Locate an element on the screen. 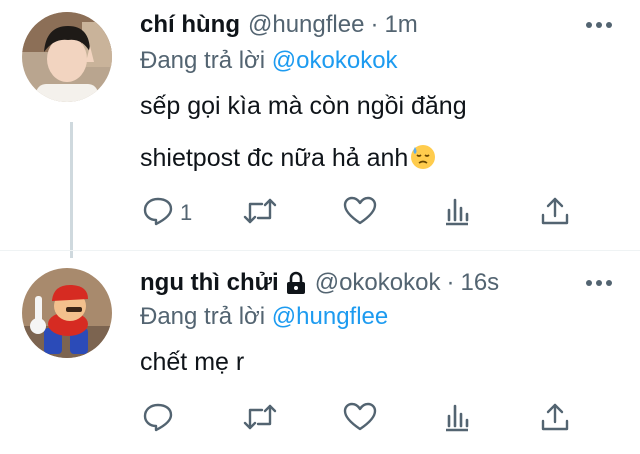 Image resolution: width=640 pixels, height=454 pixels. timestamp: 1m is located at coordinates (400, 25).